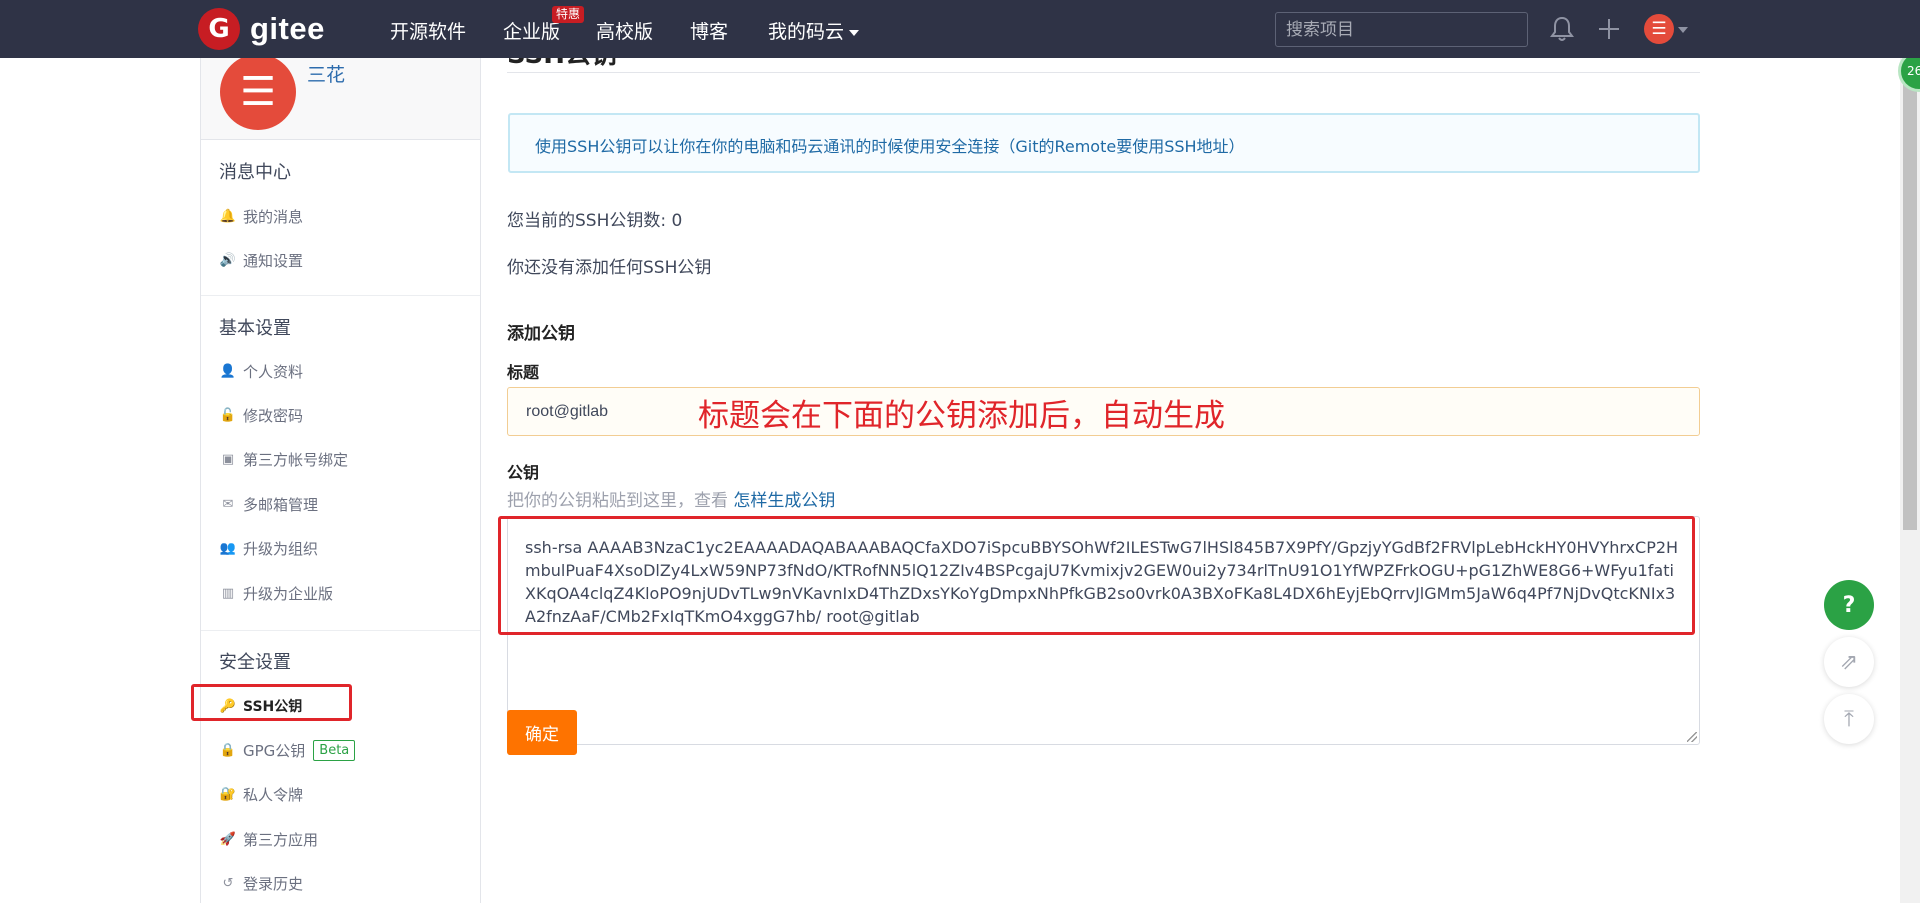 This screenshot has height=903, width=1920. Describe the element at coordinates (960, 29) in the screenshot. I see `top-nav: G gitee 开源软件 企业版 特惠 高校版 博客 我的码云 ☰` at that location.